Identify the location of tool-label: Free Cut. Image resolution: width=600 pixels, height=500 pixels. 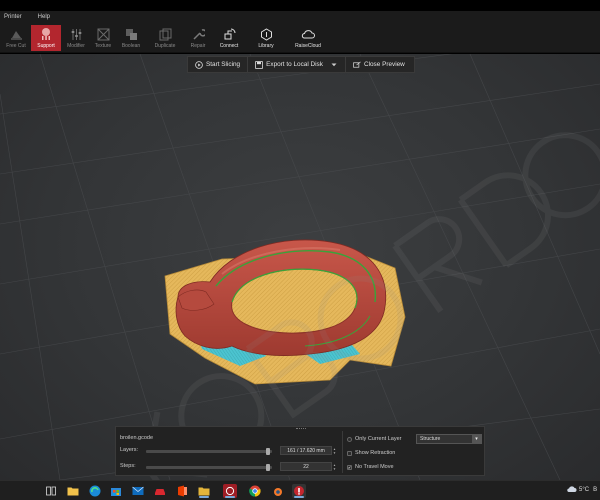
(16, 46).